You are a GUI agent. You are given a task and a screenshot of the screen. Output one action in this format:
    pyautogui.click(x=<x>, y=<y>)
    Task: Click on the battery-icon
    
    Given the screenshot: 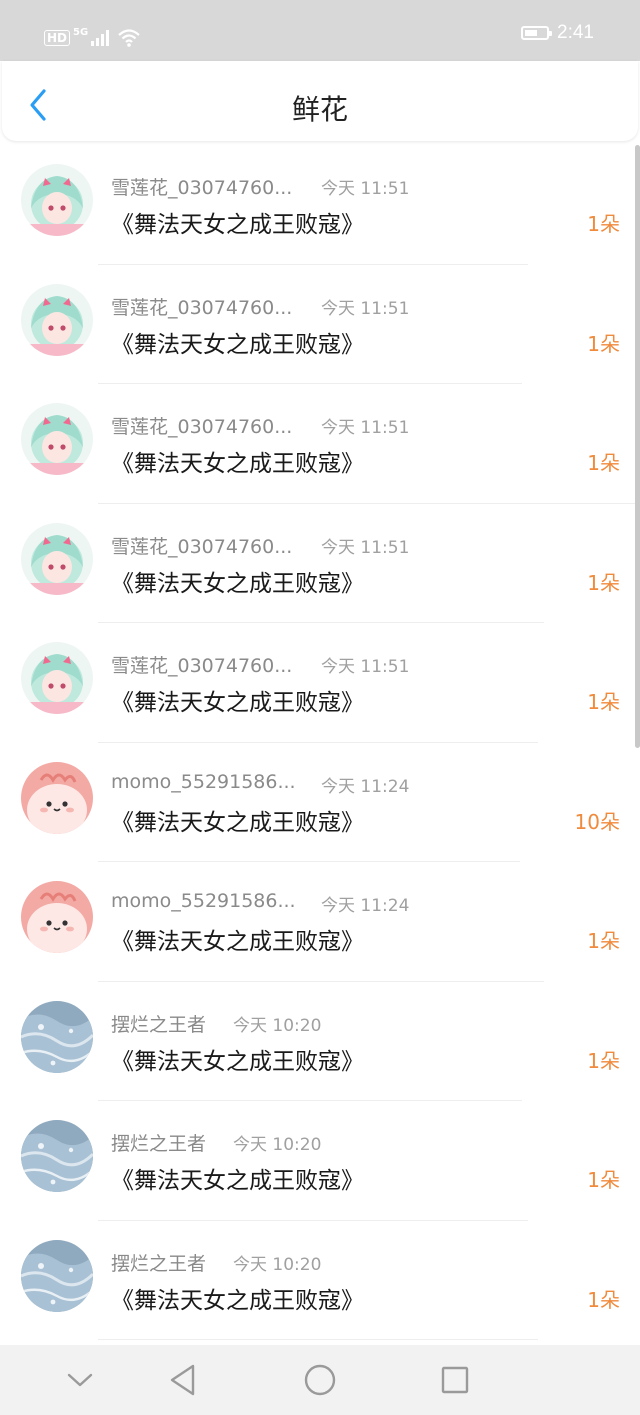 What is the action you would take?
    pyautogui.click(x=537, y=33)
    